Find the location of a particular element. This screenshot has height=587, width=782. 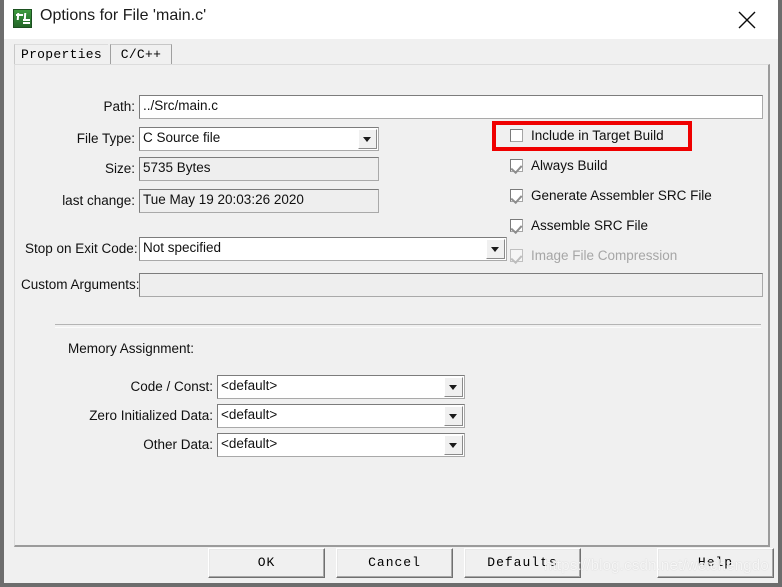

path-input: ../Src/main.c is located at coordinates (451, 107).